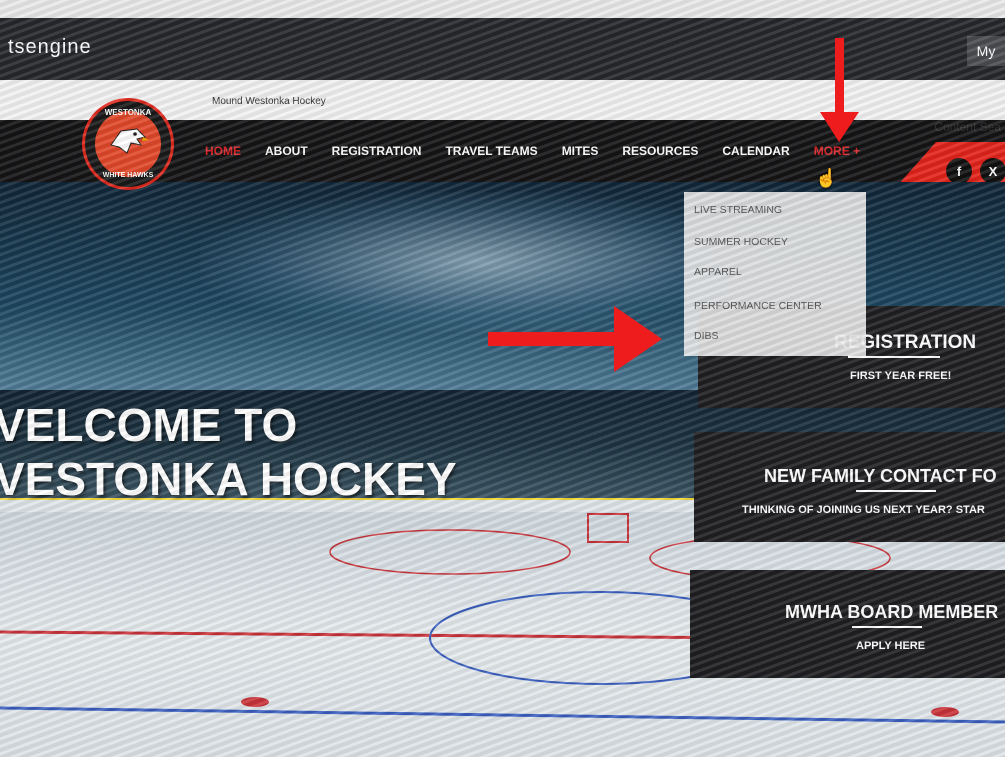 Image resolution: width=1005 pixels, height=757 pixels. Describe the element at coordinates (967, 127) in the screenshot. I see `content-search-link: Content Sea` at that location.